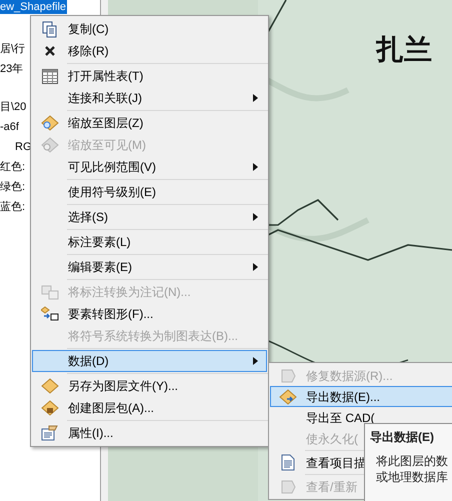 The width and height of the screenshot is (452, 501). Describe the element at coordinates (149, 265) in the screenshot. I see `menu-item: 编辑要素(E)` at that location.